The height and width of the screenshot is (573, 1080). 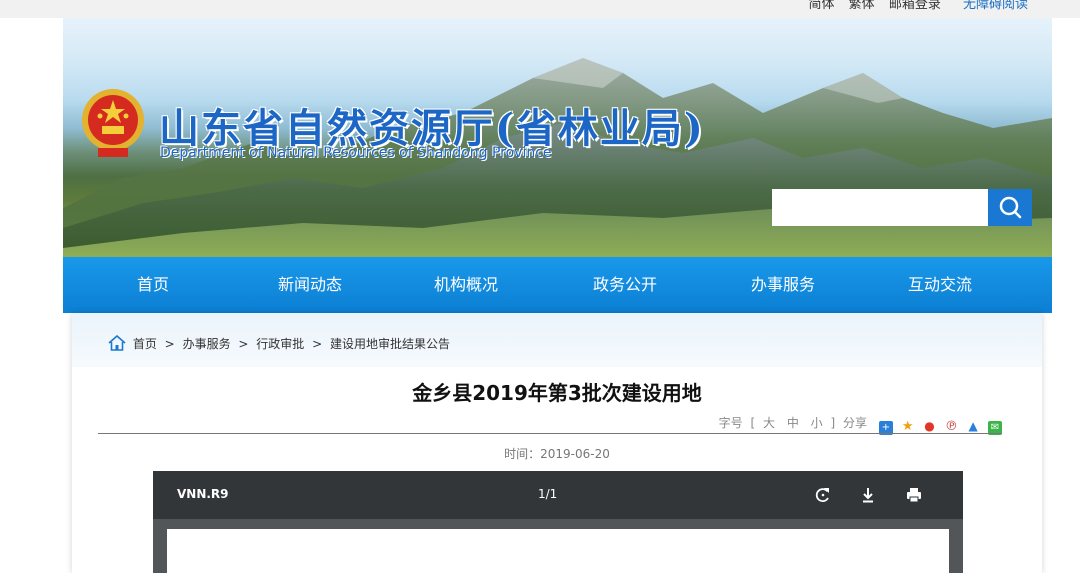 I want to click on accessibility-link: 无障碍阅读, so click(x=995, y=6).